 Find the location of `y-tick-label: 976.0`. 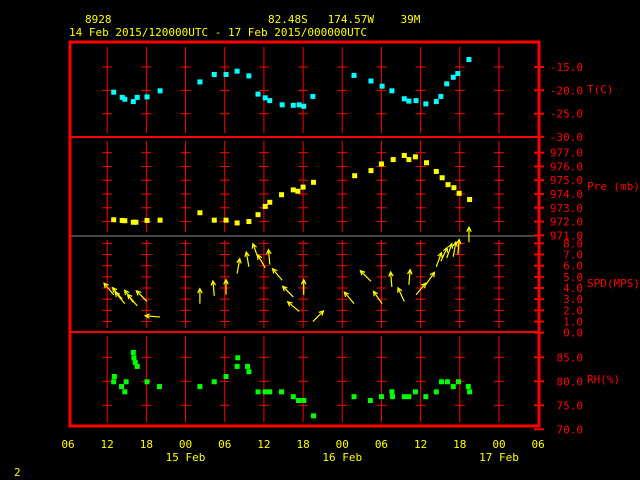

y-tick-label: 976.0 is located at coordinates (566, 166).